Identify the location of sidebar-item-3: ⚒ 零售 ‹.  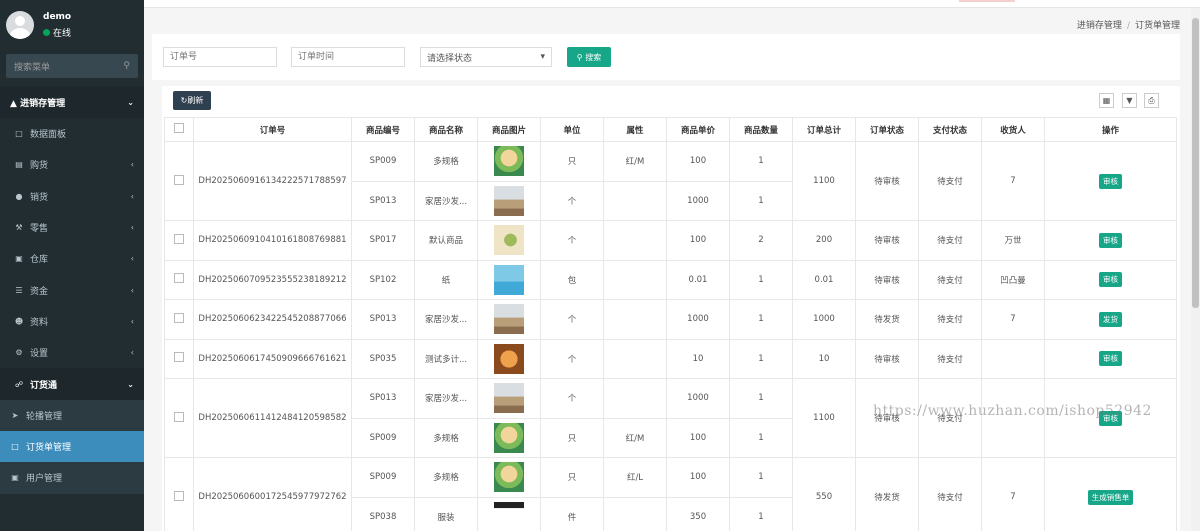
(72, 227).